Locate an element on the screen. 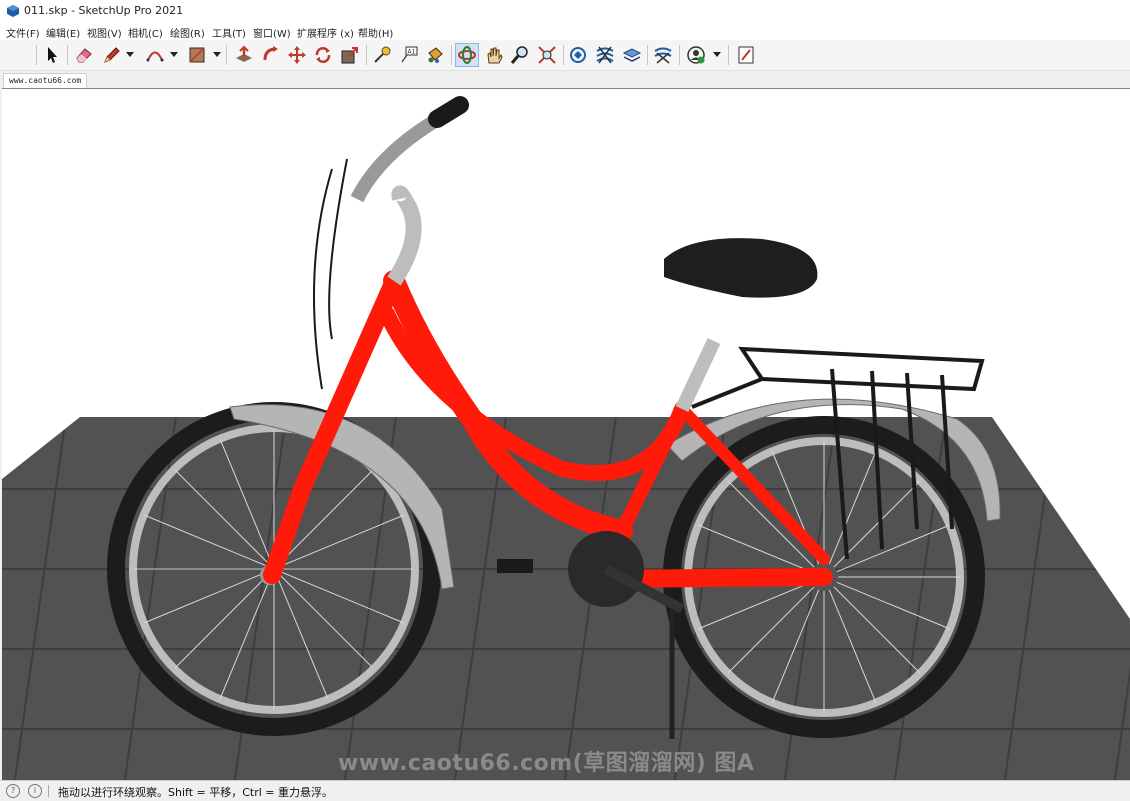 The height and width of the screenshot is (801, 1130). extension-warehouse-icon is located at coordinates (605, 55).